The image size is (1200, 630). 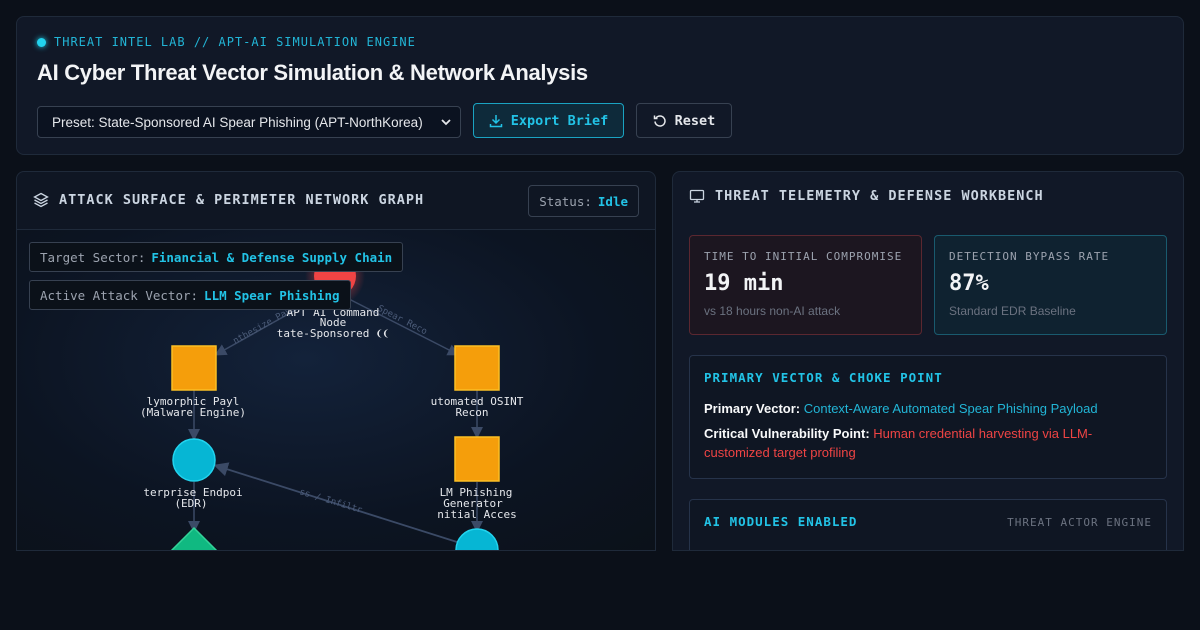 I want to click on network-graph-title-text: ATTACK SURFACE & PERIMETER NETWORK GRAPH, so click(x=242, y=200).